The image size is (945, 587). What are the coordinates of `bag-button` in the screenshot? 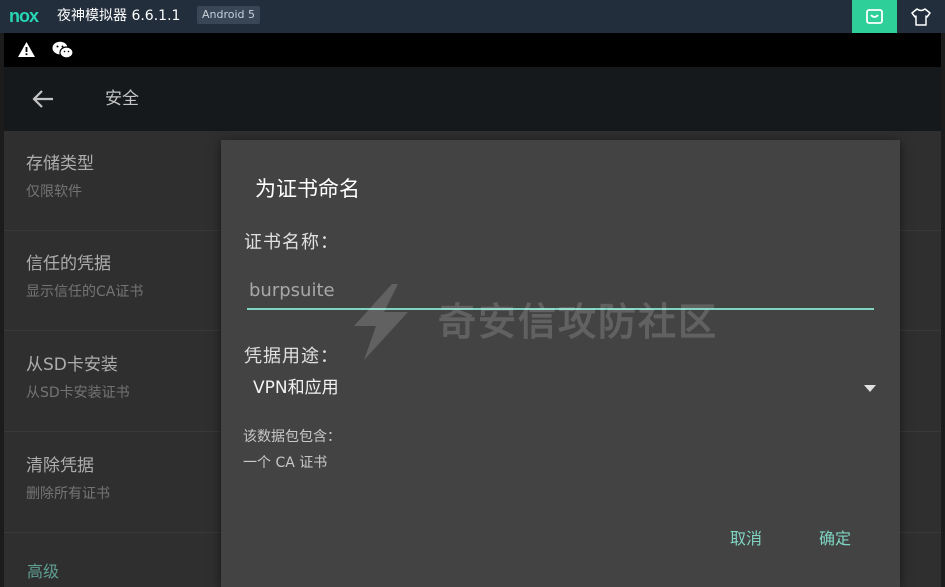 It's located at (874, 16).